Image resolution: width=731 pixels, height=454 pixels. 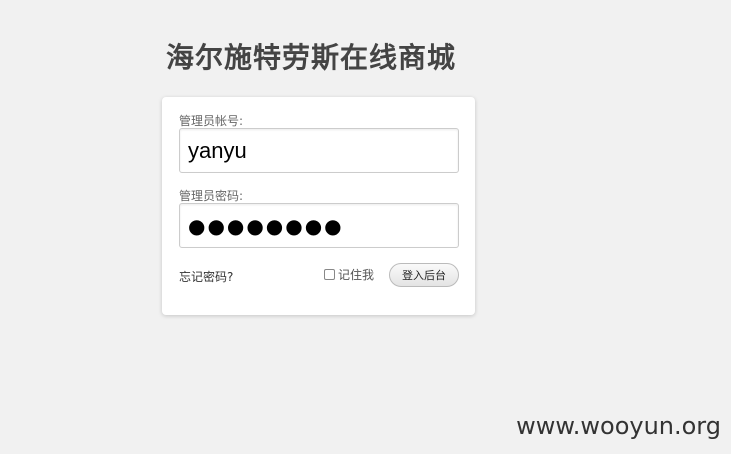 I want to click on password-value: ●●●●●●●●, so click(x=266, y=225).